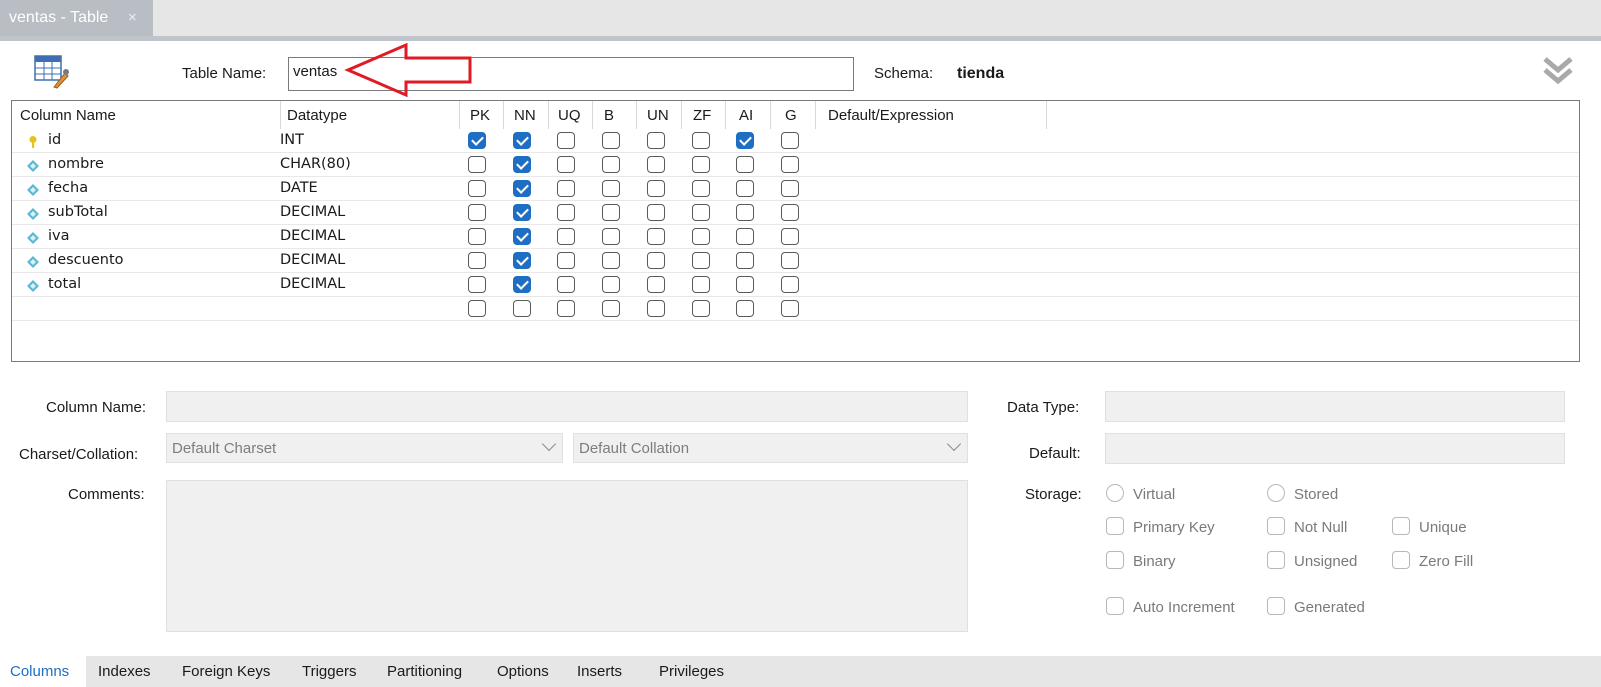 The height and width of the screenshot is (687, 1601). I want to click on collapse-chevron-icon, so click(1558, 71).